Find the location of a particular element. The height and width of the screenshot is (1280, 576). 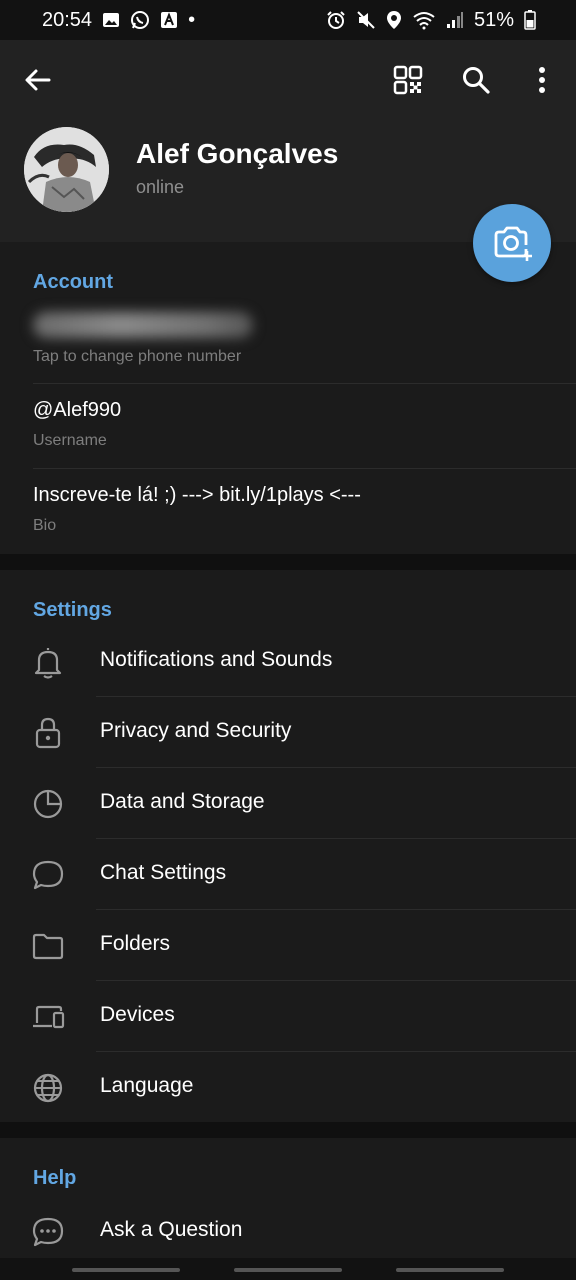

app-icon is located at coordinates (169, 20).